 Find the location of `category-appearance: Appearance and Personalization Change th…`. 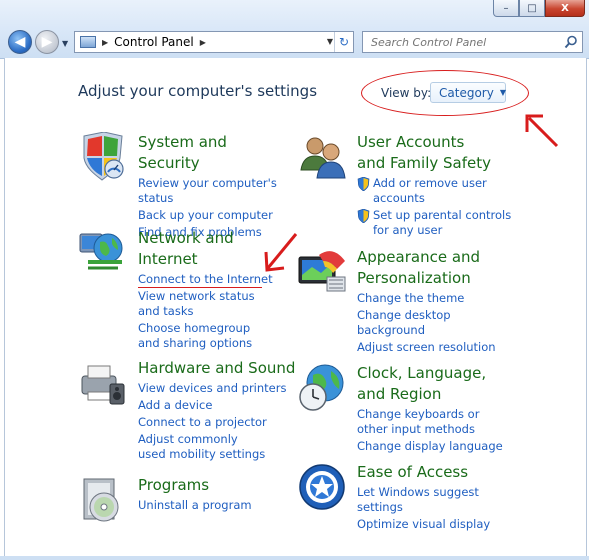

category-appearance: Appearance and Personalization Change th… is located at coordinates (402, 302).